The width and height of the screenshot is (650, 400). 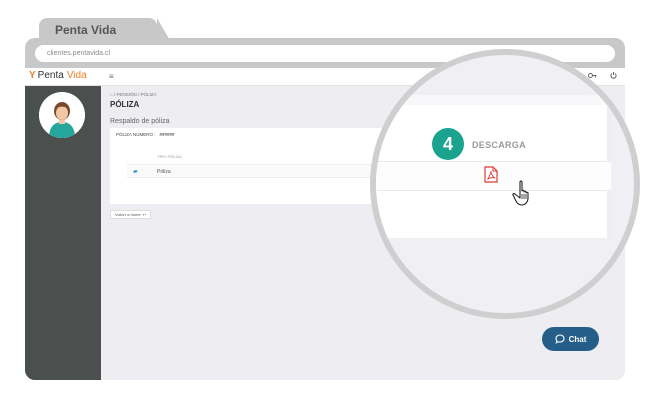 What do you see at coordinates (111, 94) in the screenshot?
I see `home-icon: ⌂` at bounding box center [111, 94].